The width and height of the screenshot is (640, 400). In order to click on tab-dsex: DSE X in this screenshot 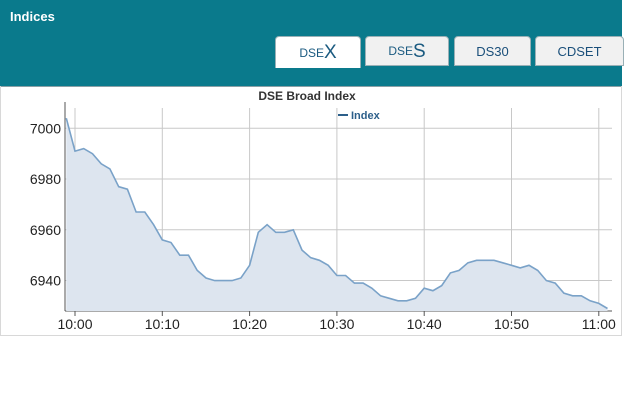, I will do `click(318, 52)`.